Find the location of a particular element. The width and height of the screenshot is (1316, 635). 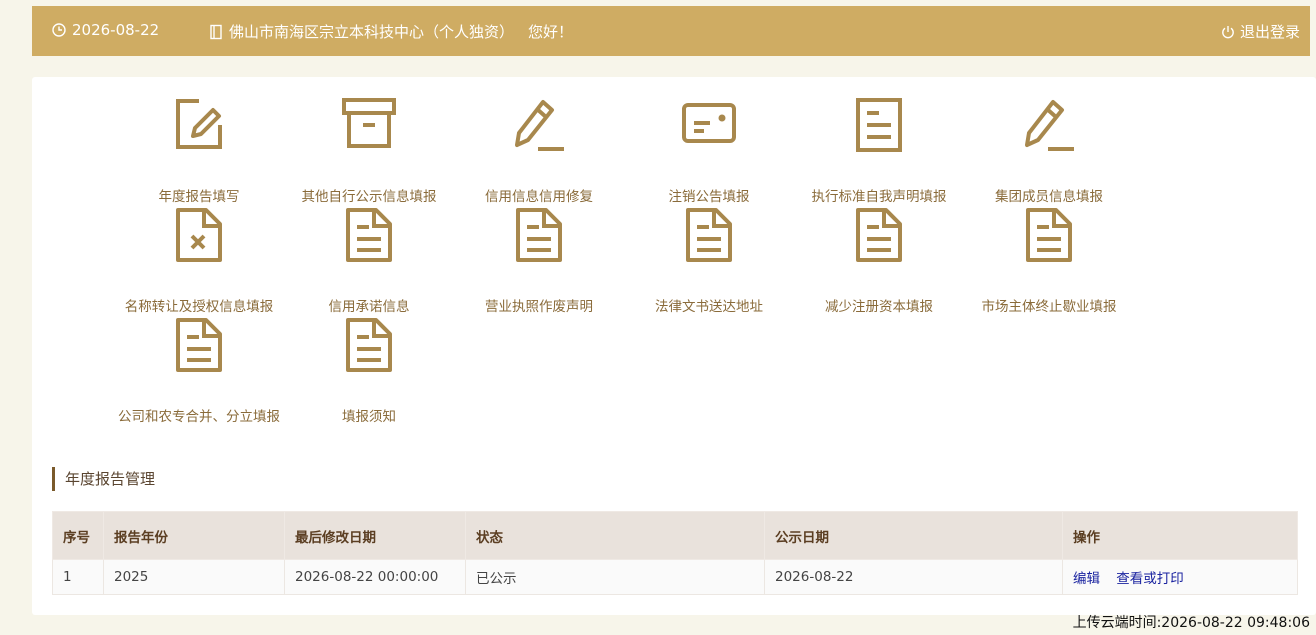

header-company: 佛山市南海区宗立本科技中心（个人独资） 您好！ is located at coordinates (391, 31).